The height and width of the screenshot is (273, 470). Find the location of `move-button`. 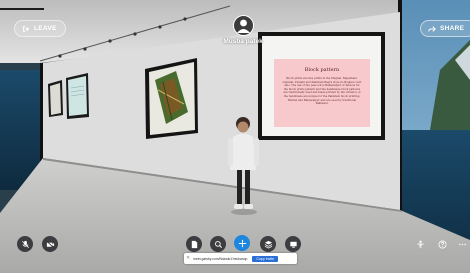

move-button is located at coordinates (242, 243).